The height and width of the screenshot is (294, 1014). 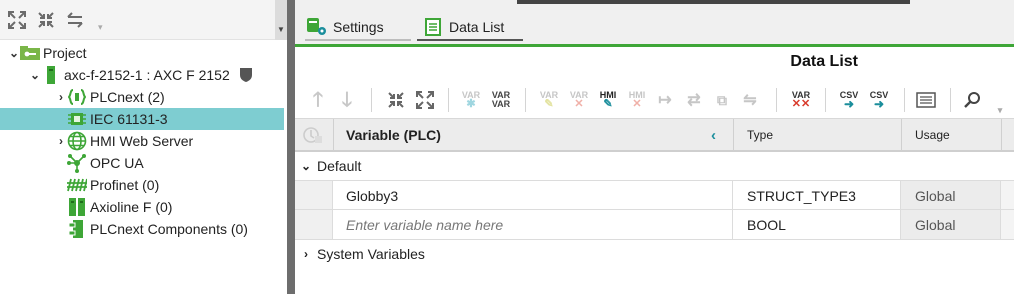 I want to click on move-up-icon: 🡑, so click(x=318, y=100).